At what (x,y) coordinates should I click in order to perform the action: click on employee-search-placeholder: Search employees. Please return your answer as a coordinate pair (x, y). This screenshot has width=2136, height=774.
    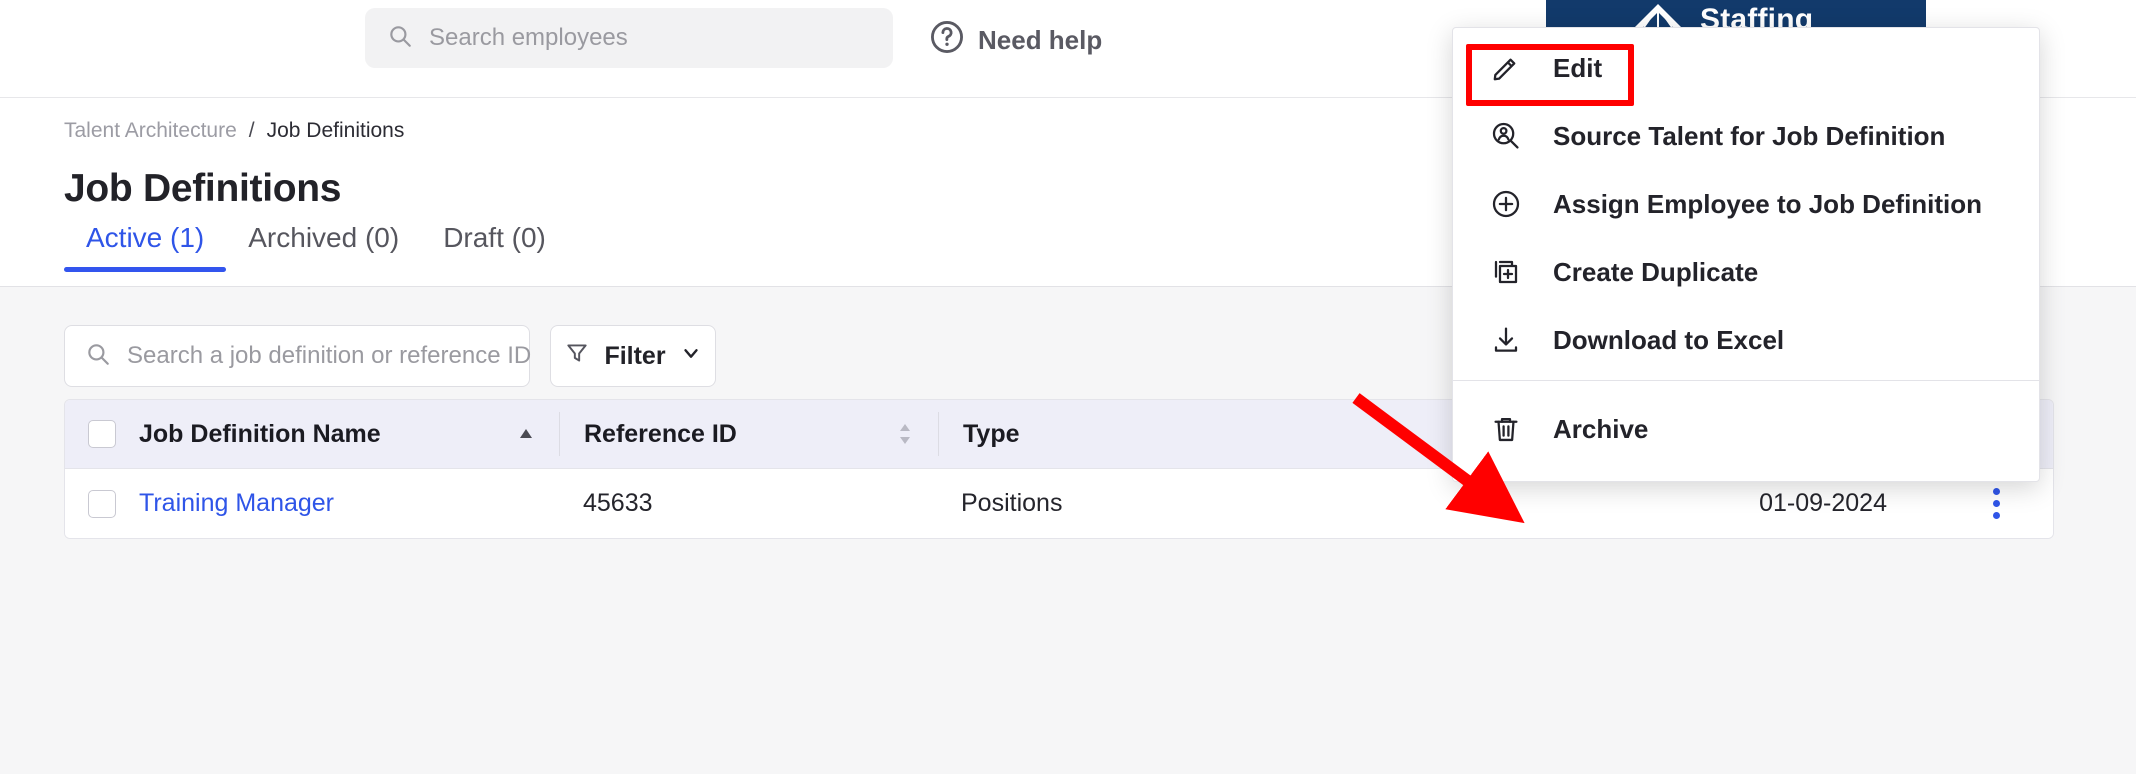
    Looking at the image, I should click on (528, 37).